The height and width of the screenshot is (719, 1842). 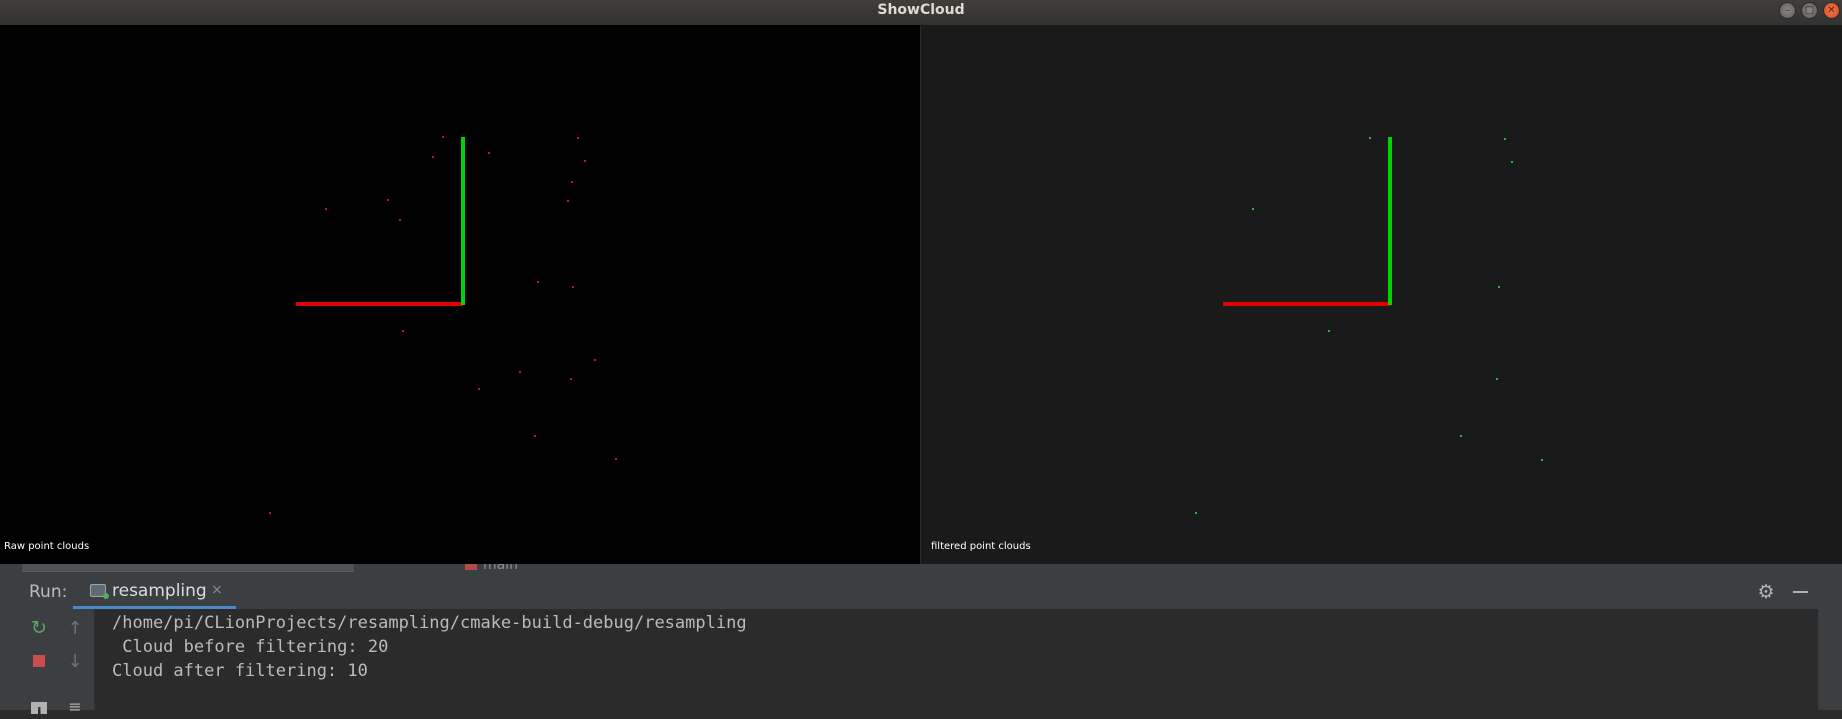 What do you see at coordinates (921, 10) in the screenshot?
I see `window-title: ShowCloud` at bounding box center [921, 10].